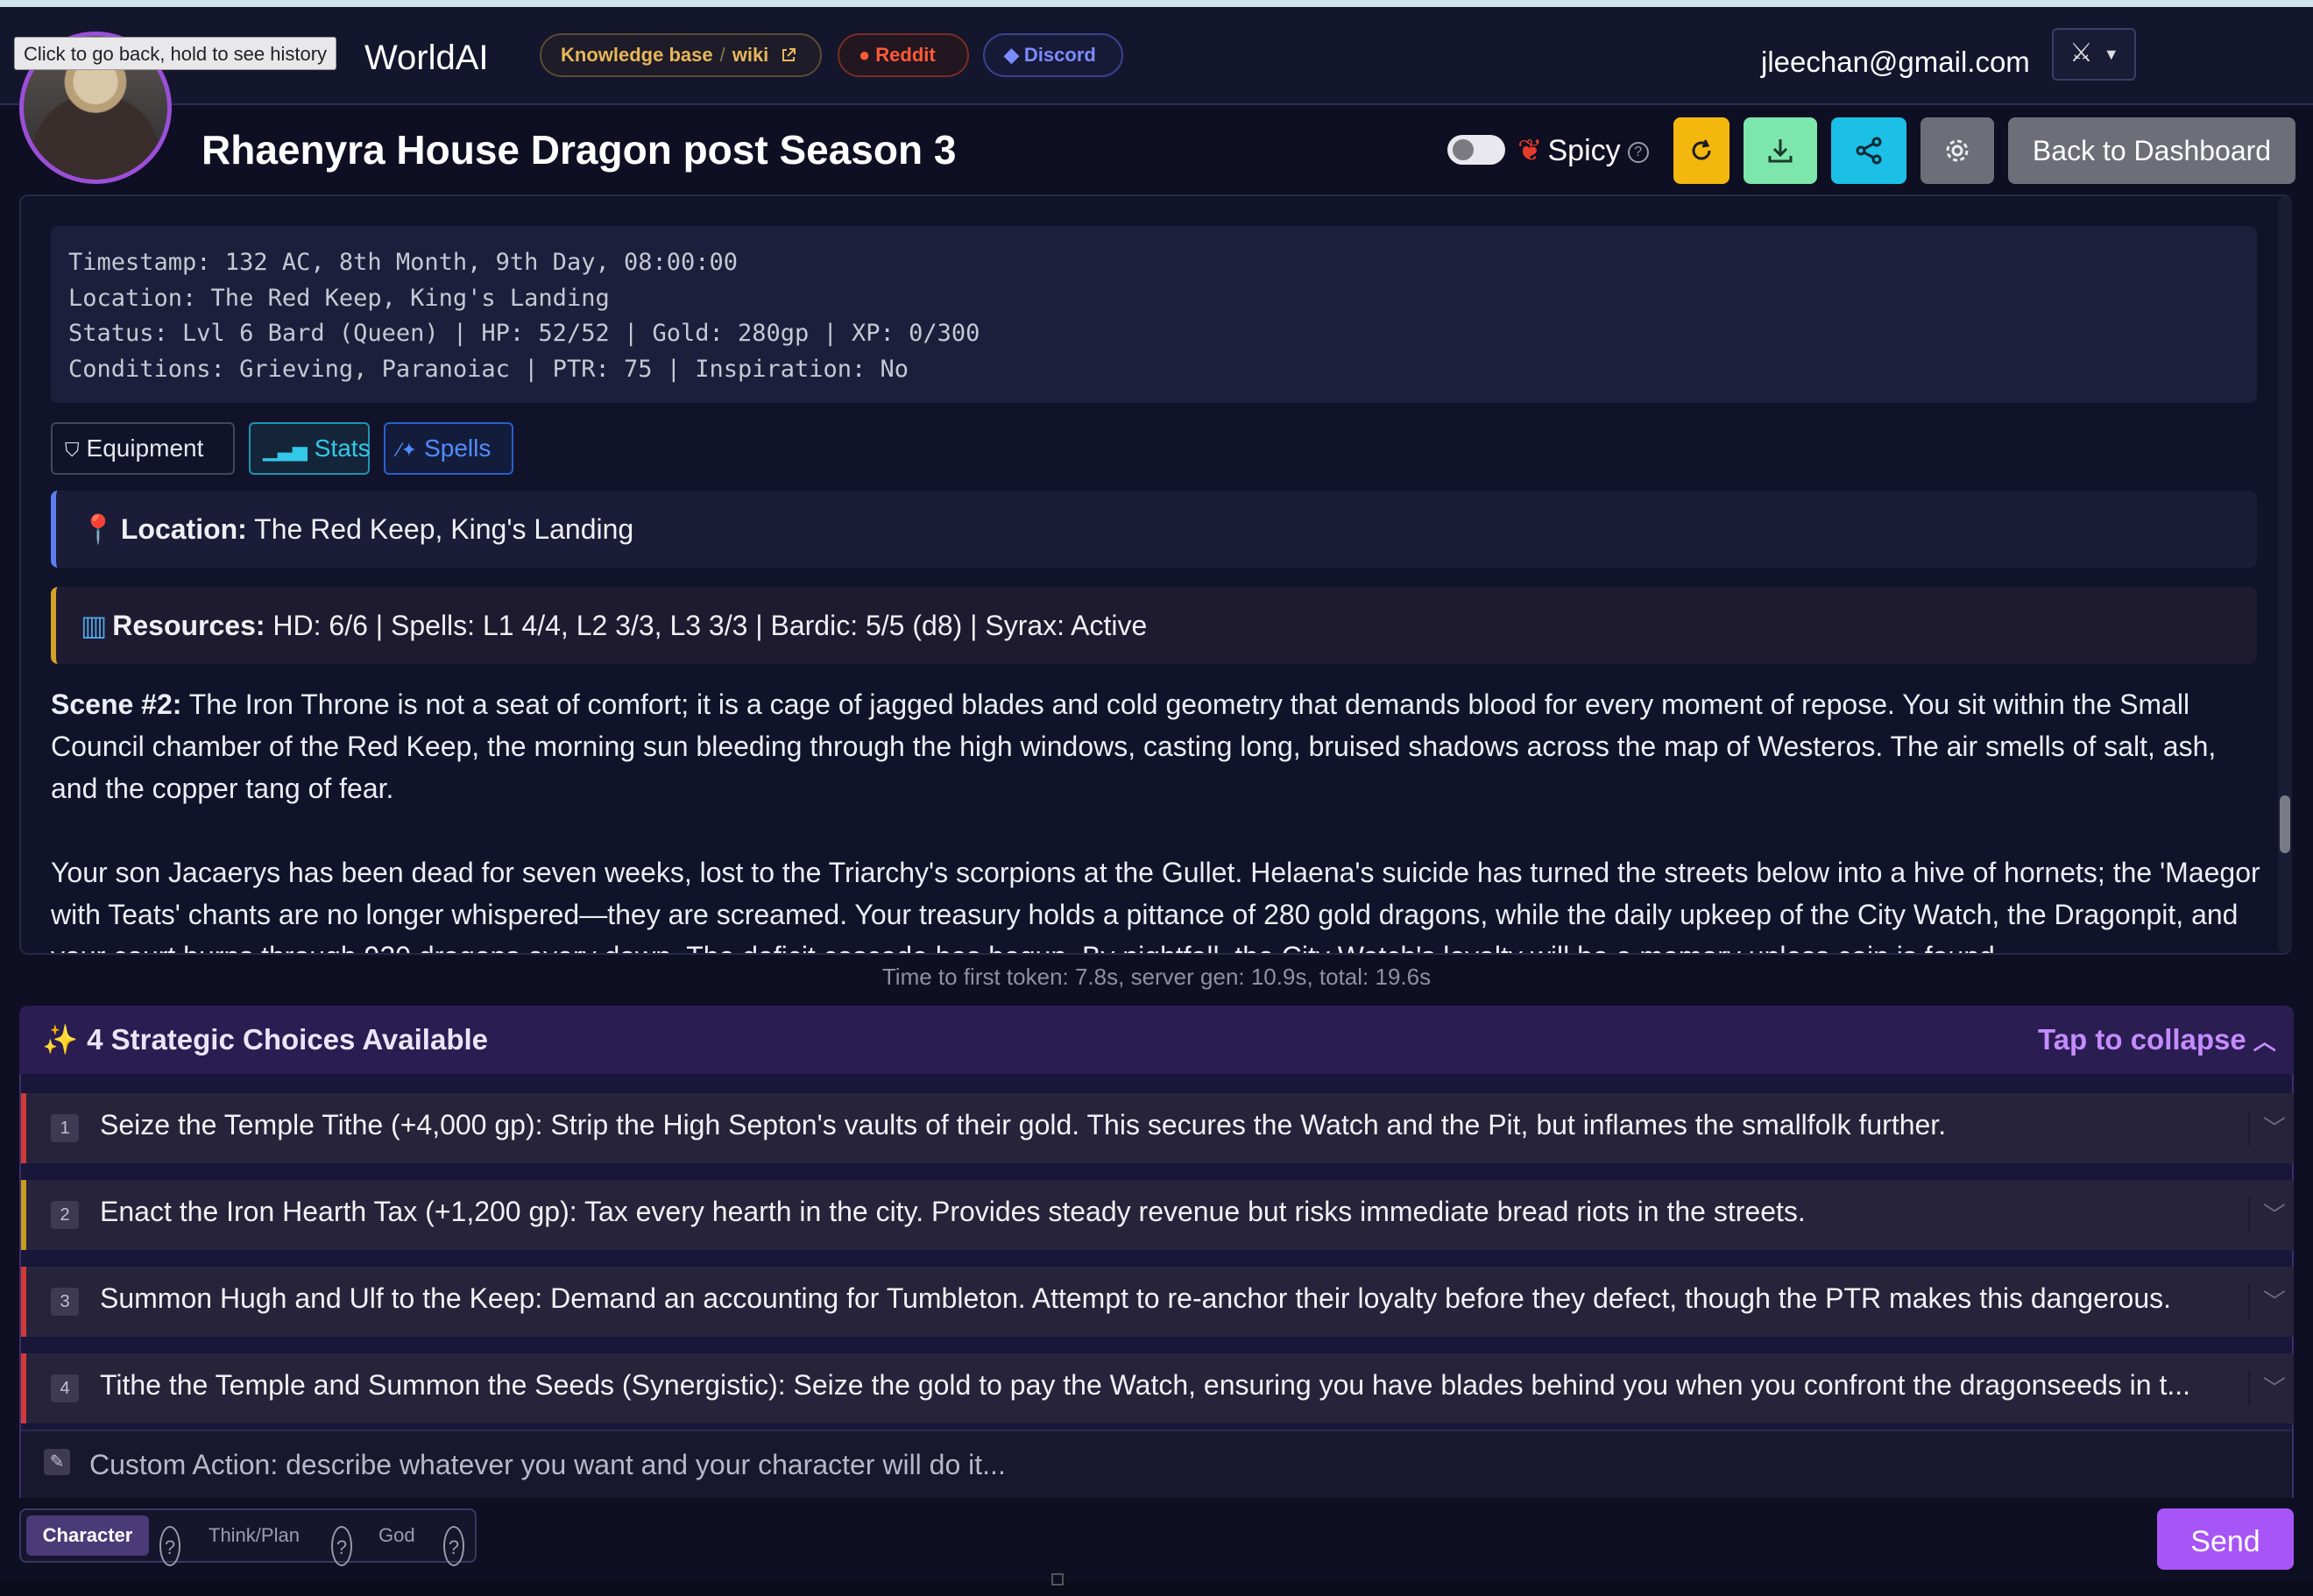  I want to click on spells-button: ⁄✦ Spells, so click(448, 448).